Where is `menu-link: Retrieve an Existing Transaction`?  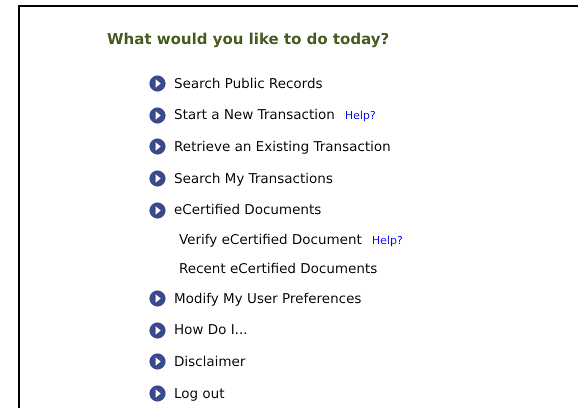
menu-link: Retrieve an Existing Transaction is located at coordinates (282, 146).